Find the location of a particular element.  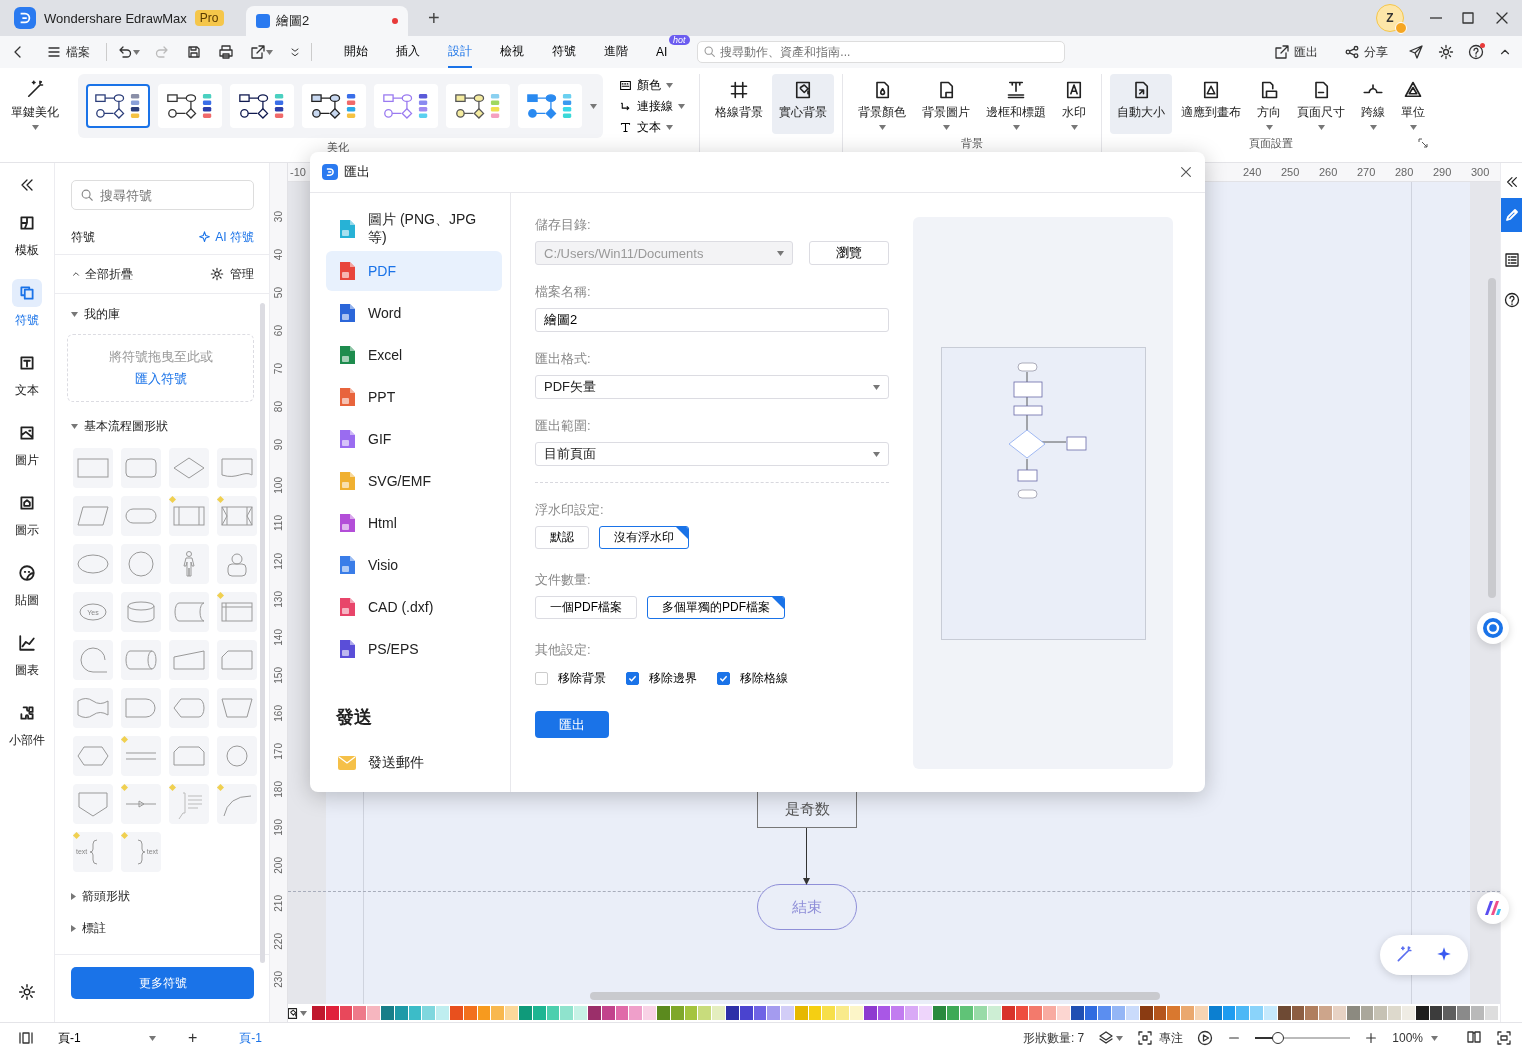

ribbon-button: 格線背景 is located at coordinates (739, 104).